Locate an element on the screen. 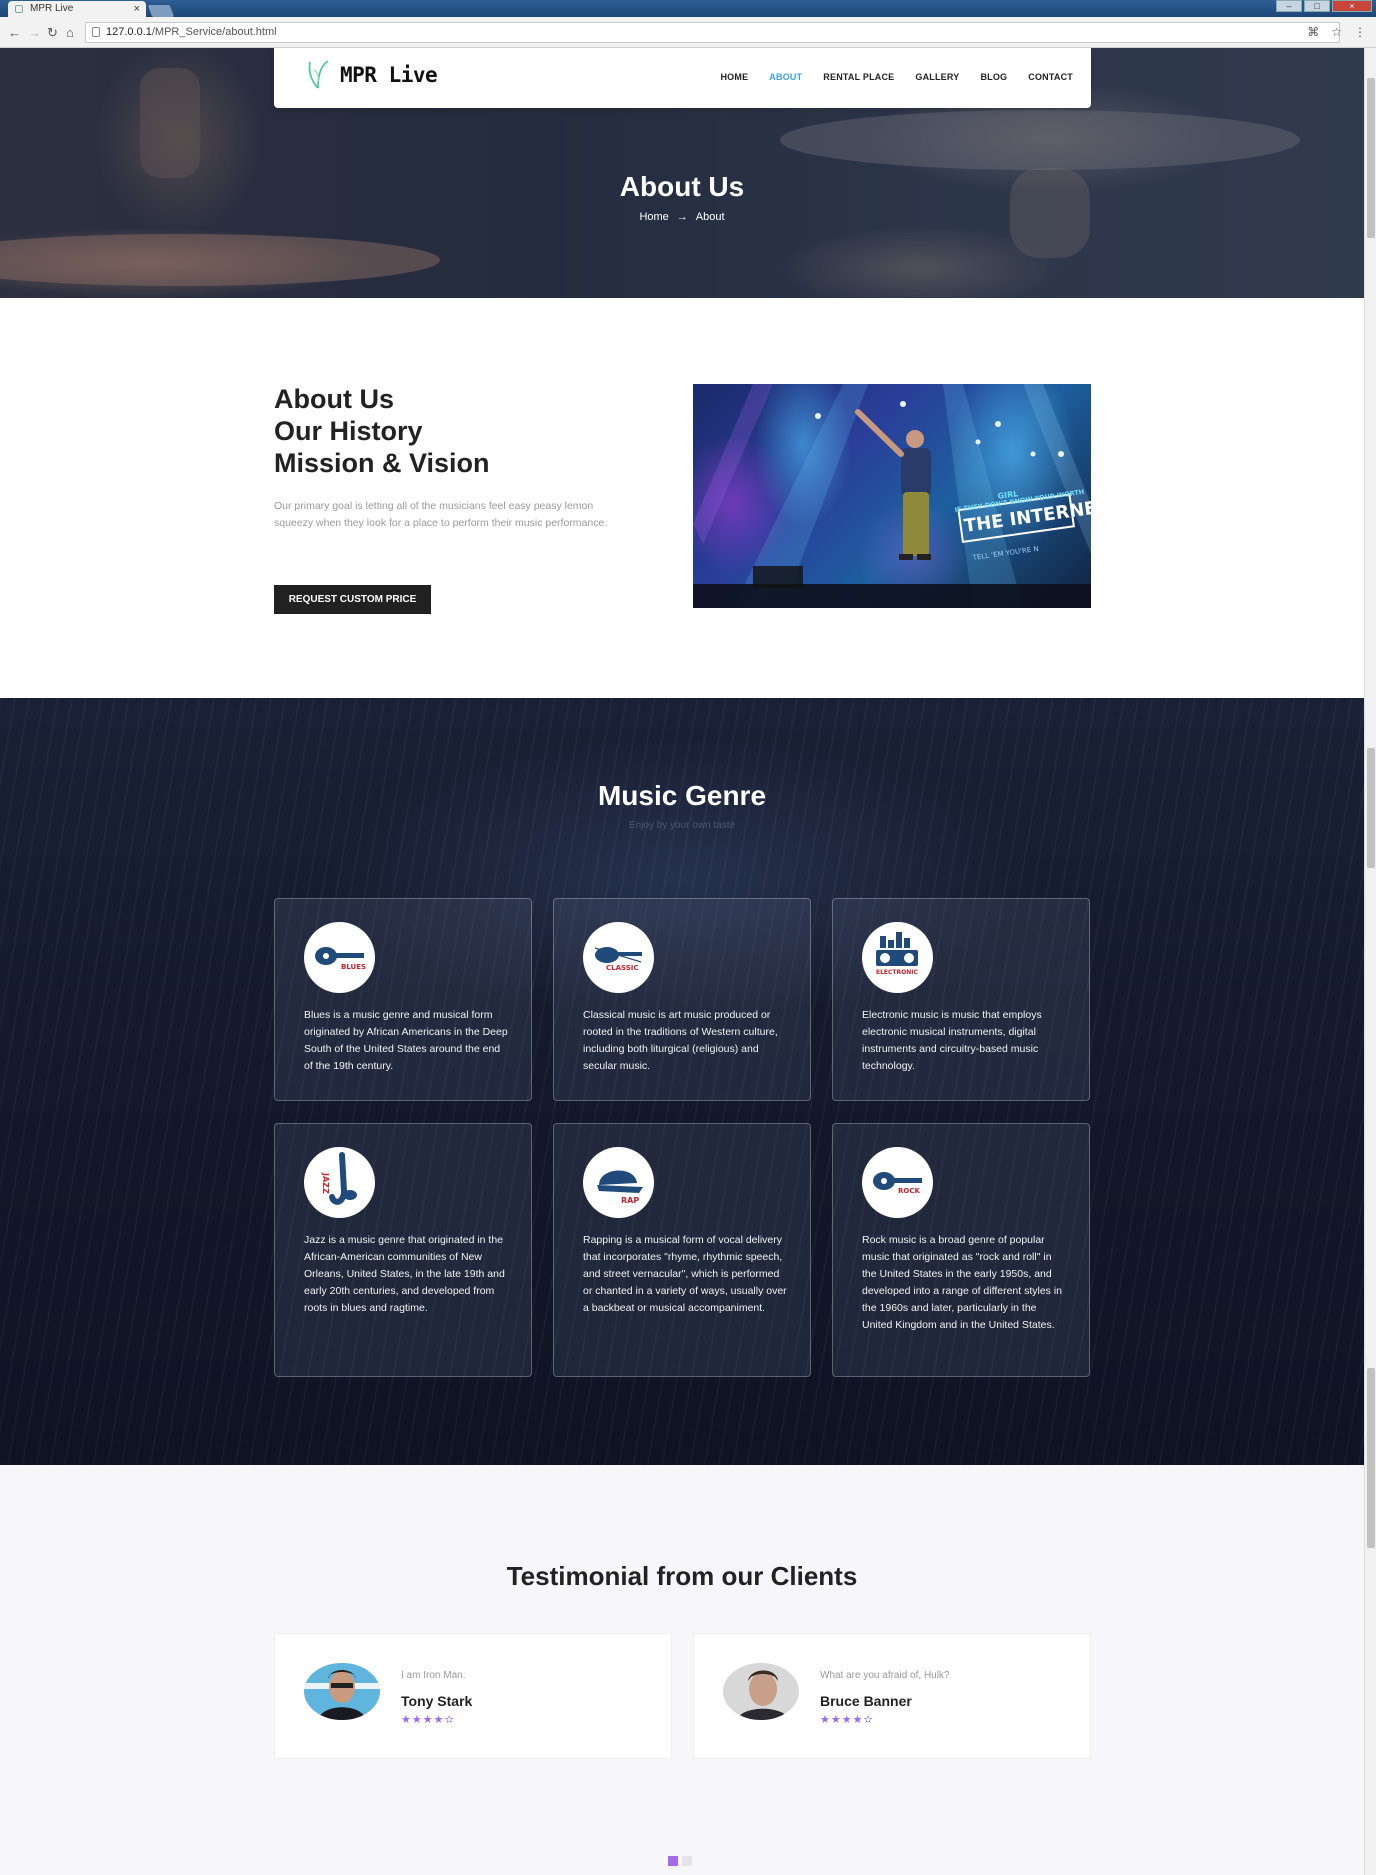  jazz-saxophone-icon: JAZZ is located at coordinates (339, 1182).